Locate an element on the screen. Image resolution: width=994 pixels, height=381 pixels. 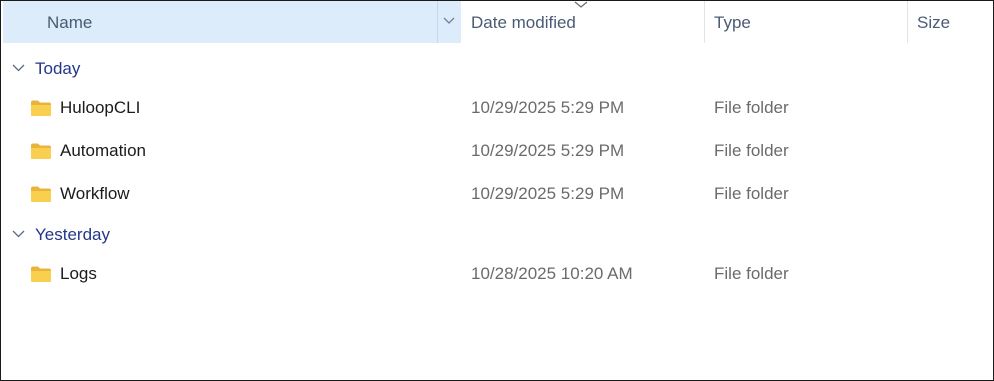
file-date-modified: 10/28/2025 10:20 AM is located at coordinates (552, 273).